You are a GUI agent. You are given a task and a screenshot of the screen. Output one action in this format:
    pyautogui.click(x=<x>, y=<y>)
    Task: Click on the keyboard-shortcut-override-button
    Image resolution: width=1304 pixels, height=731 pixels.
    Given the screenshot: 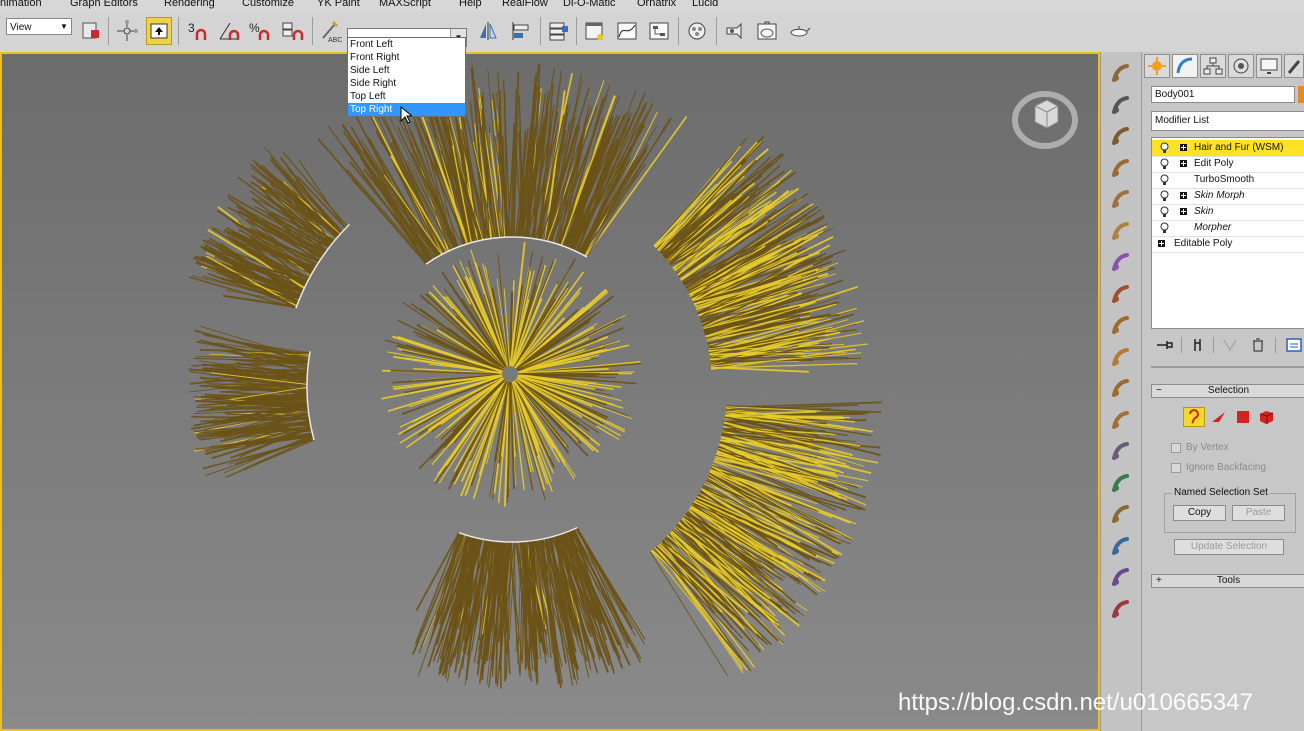 What is the action you would take?
    pyautogui.click(x=159, y=31)
    